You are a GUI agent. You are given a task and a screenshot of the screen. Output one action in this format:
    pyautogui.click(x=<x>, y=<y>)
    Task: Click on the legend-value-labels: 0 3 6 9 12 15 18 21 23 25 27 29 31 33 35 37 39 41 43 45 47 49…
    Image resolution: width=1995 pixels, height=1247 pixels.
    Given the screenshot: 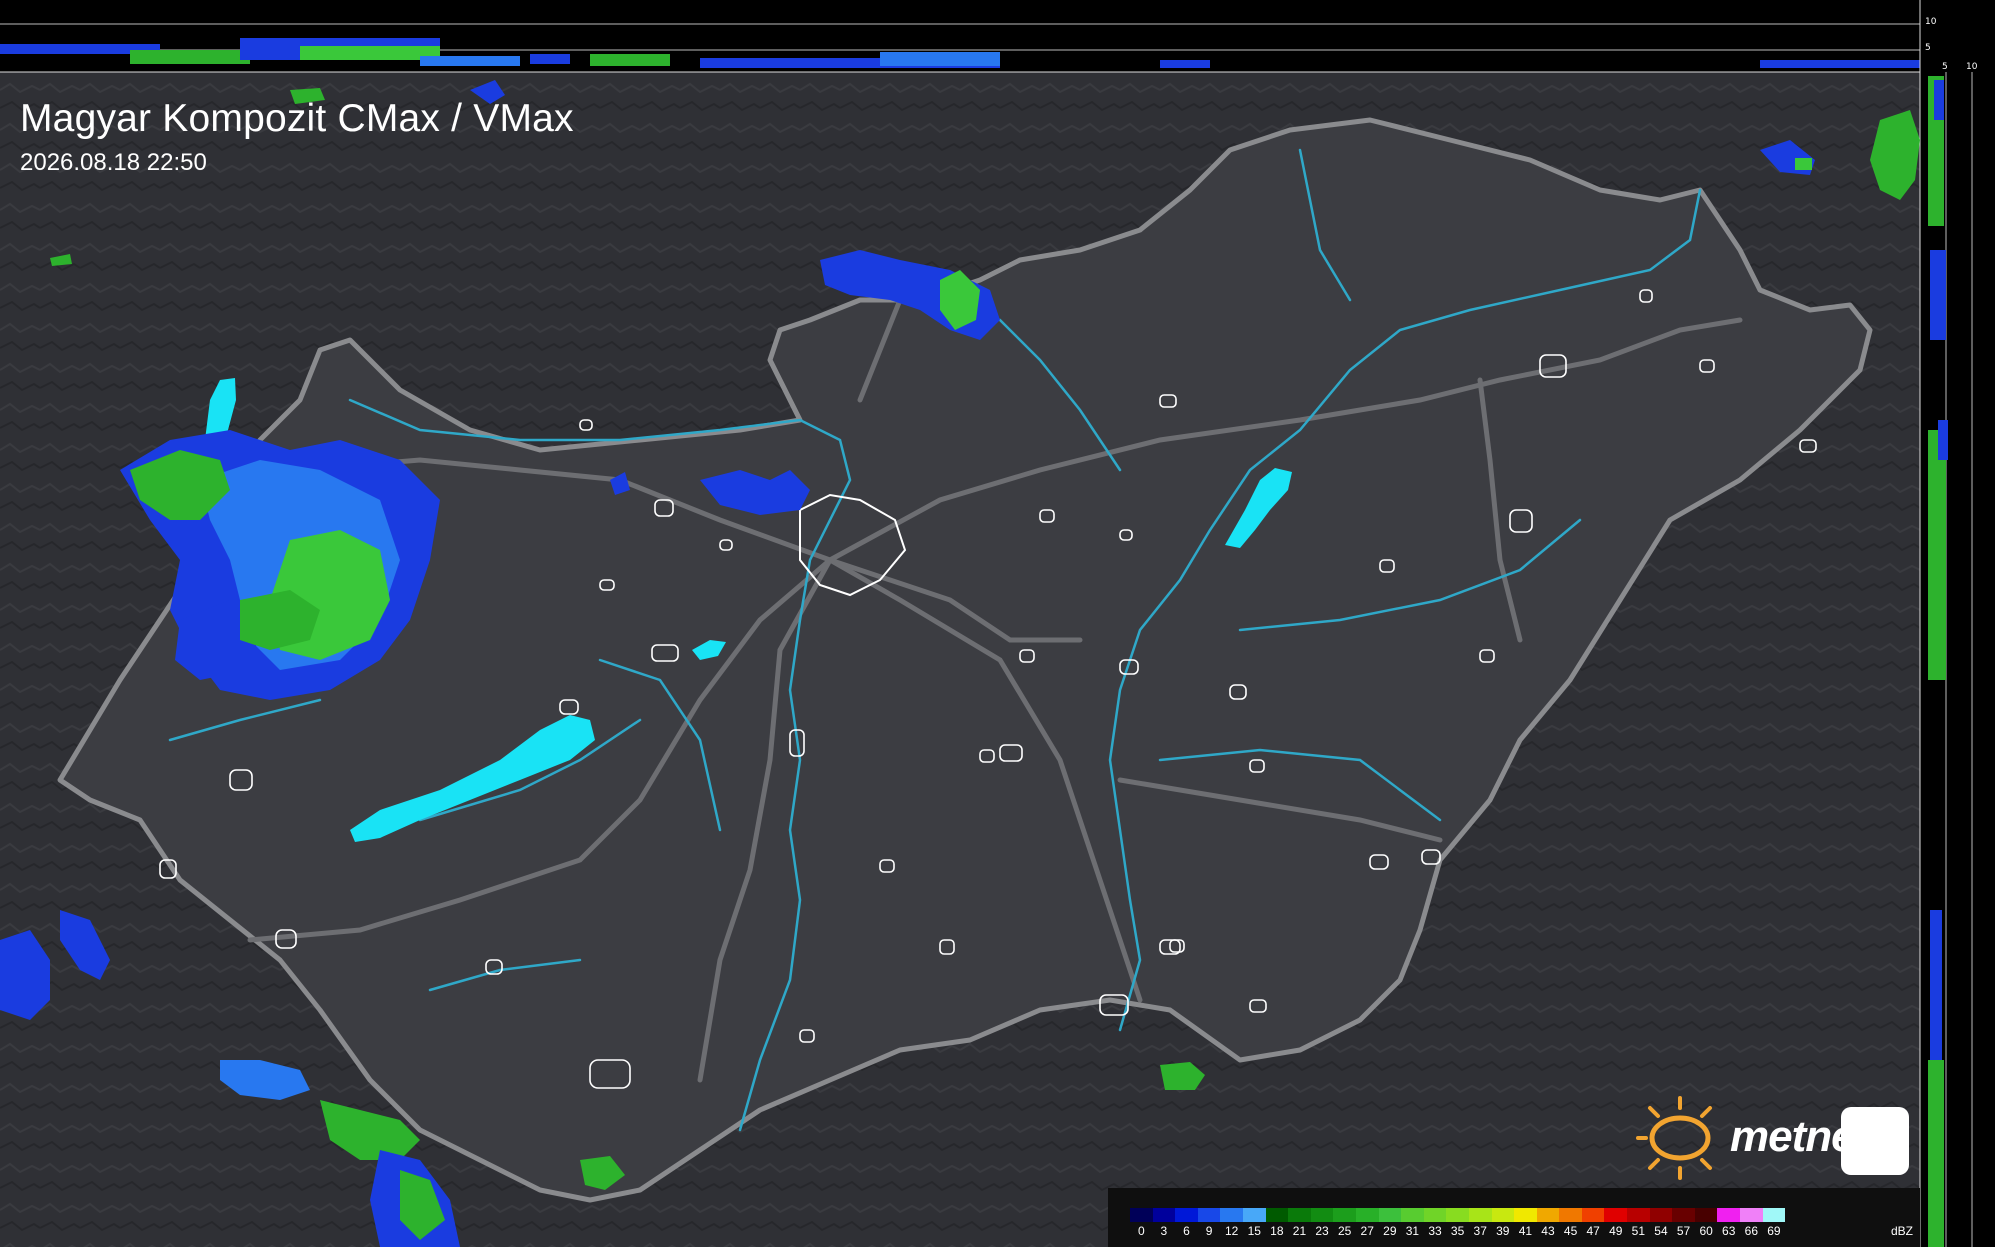 What is the action you would take?
    pyautogui.click(x=1457, y=1231)
    